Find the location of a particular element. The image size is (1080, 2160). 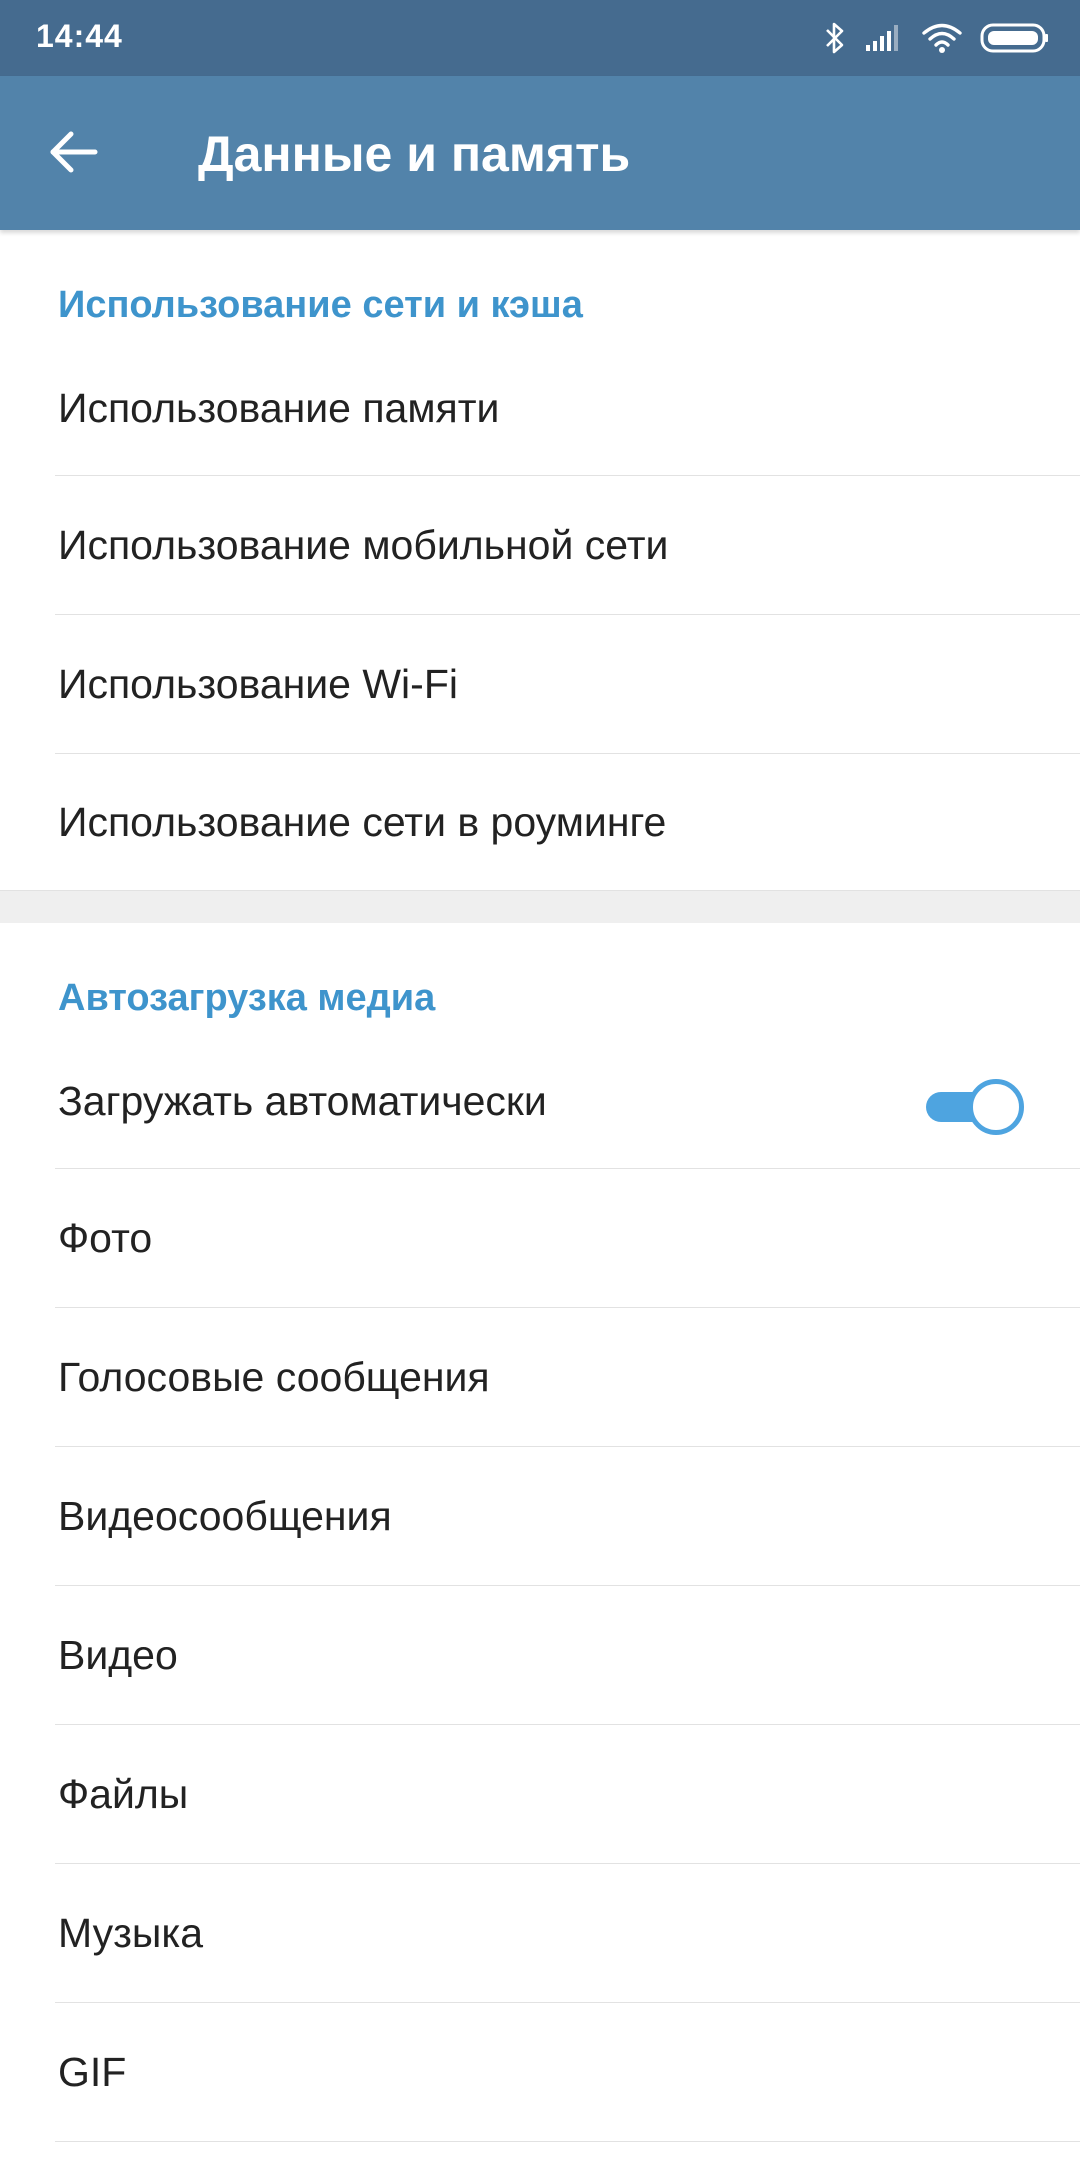

autodownload-toggle is located at coordinates (975, 1106).